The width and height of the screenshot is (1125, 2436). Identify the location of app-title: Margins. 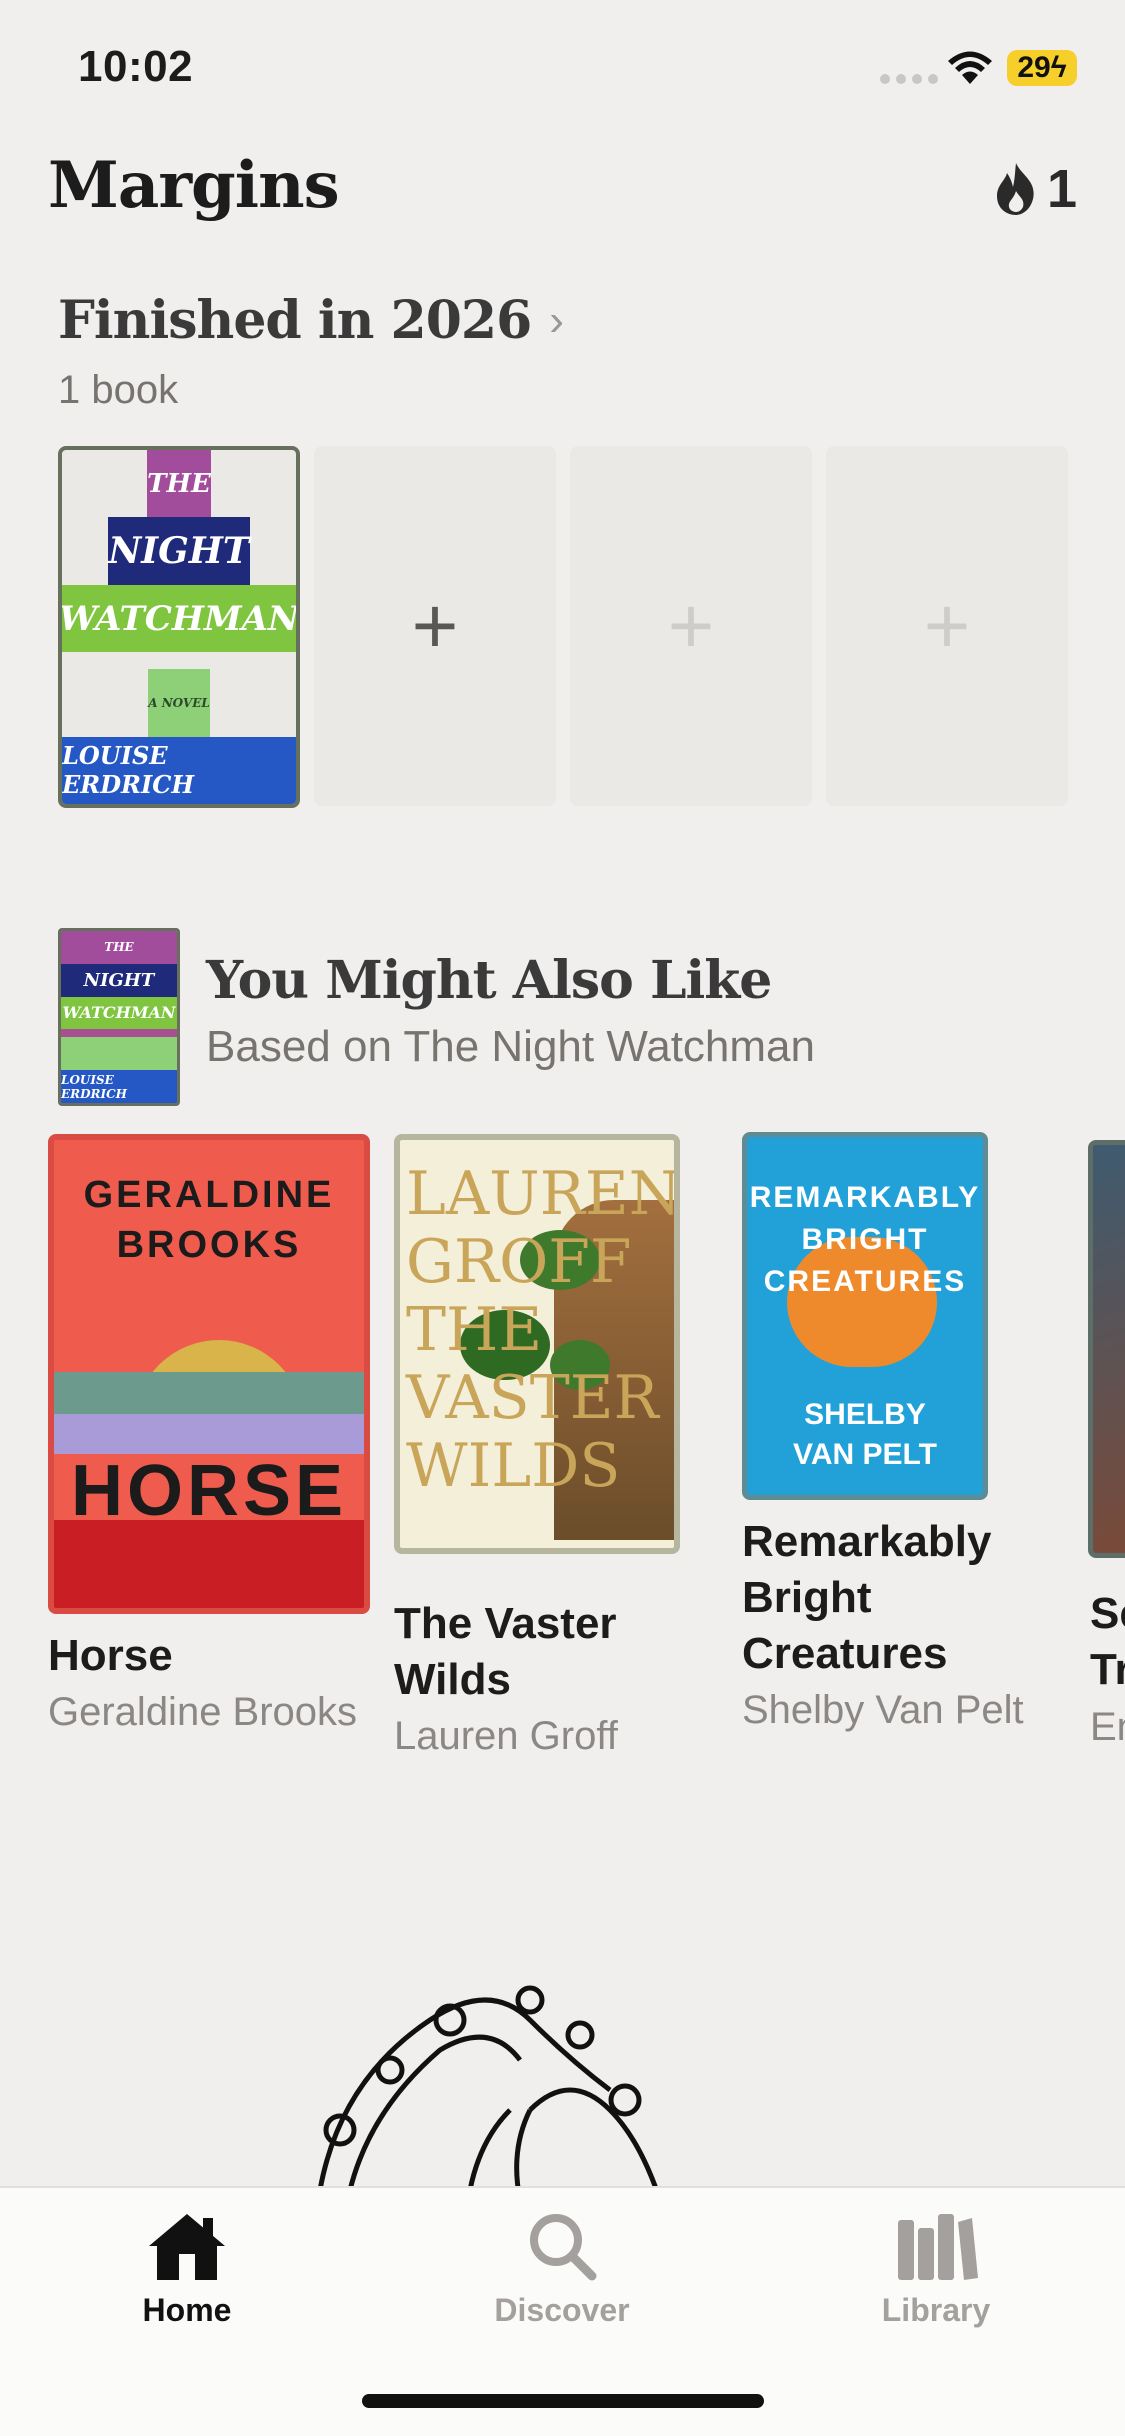
(194, 185).